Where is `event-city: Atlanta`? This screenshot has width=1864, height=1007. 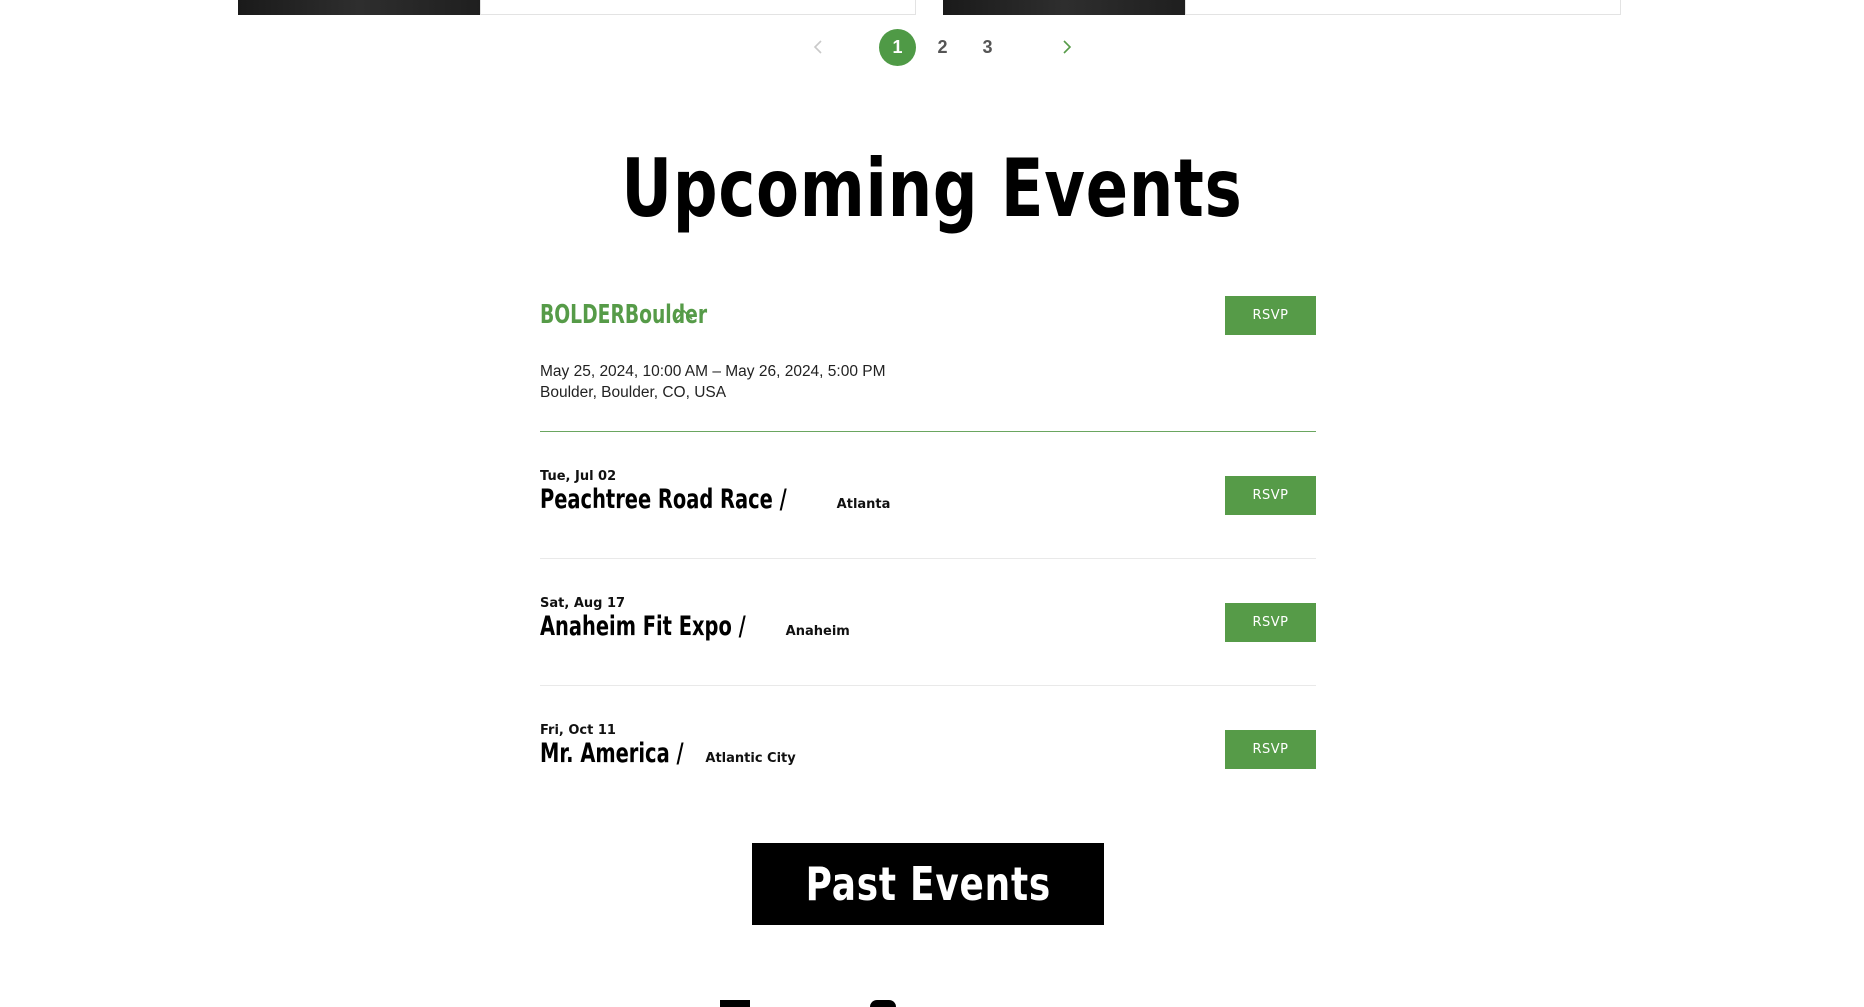 event-city: Atlanta is located at coordinates (863, 504).